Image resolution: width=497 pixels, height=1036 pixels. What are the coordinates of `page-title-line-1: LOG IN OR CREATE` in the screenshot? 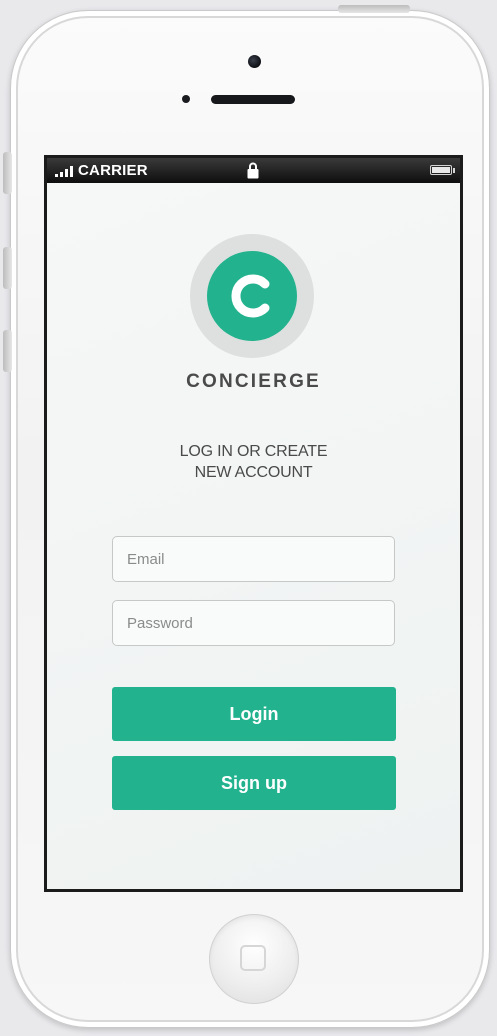 It's located at (253, 451).